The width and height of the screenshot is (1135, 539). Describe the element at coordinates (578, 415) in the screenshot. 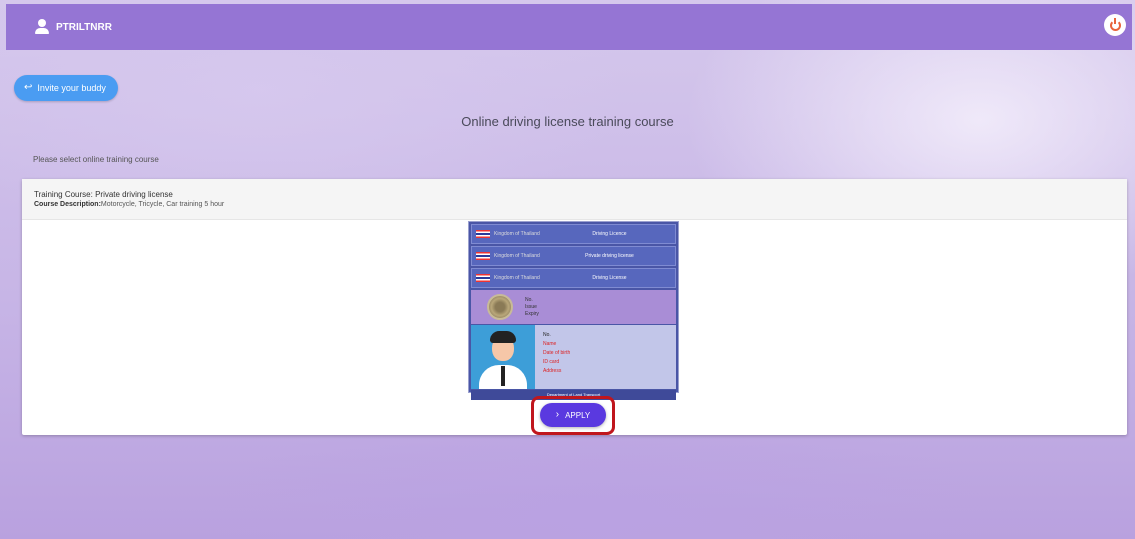

I see `apply-button-label: APPLY` at that location.